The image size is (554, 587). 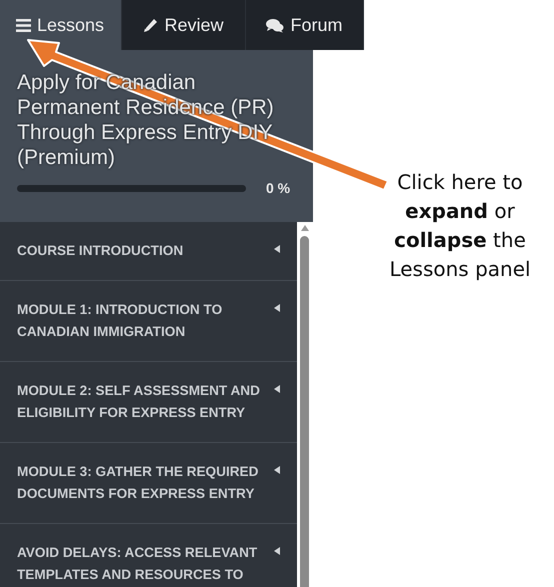 What do you see at coordinates (305, 228) in the screenshot?
I see `scroll-up-icon` at bounding box center [305, 228].